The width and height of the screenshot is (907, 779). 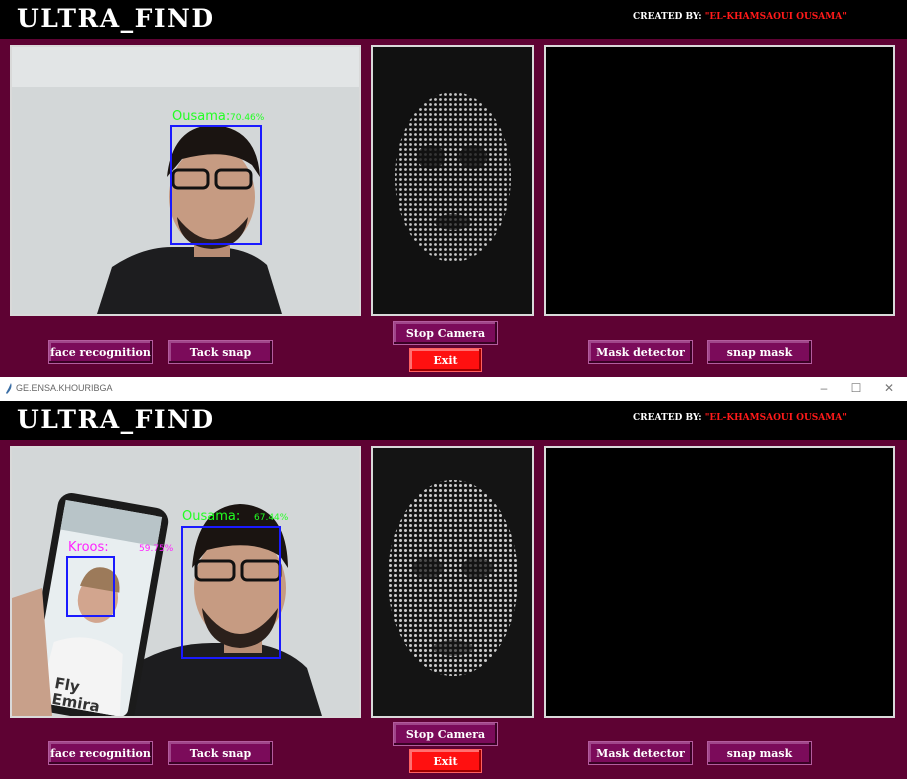 I want to click on feather-icon, so click(x=9, y=388).